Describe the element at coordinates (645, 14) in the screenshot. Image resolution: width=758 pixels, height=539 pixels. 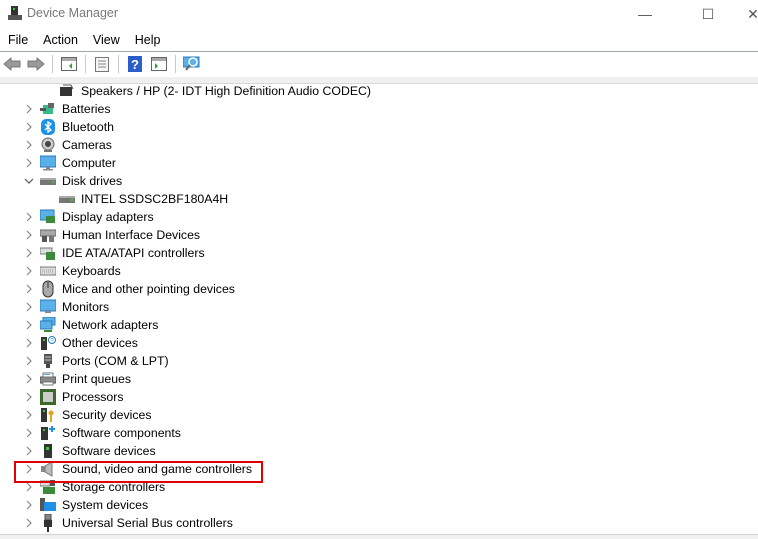
I see `minimize-button: —` at that location.